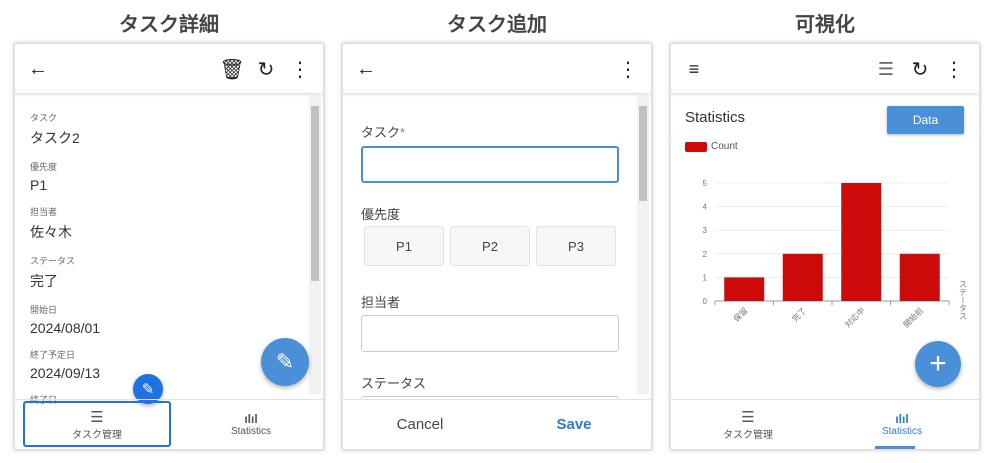 The image size is (1000, 463). I want to click on x-tick-label: 対応中, so click(855, 317).